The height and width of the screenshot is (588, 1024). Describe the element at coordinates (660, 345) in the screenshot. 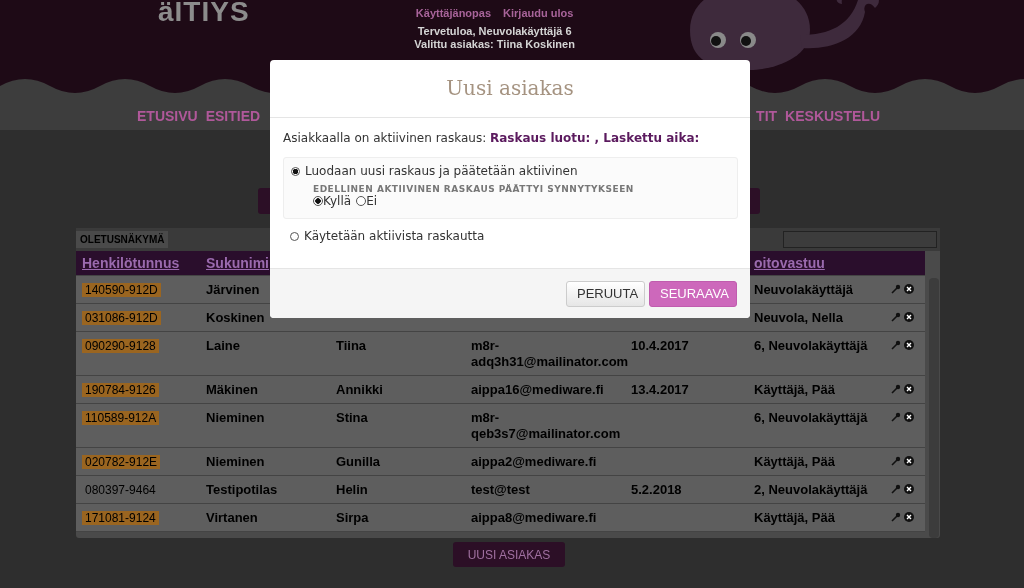

I see `table-cell: 10.4.2017` at that location.